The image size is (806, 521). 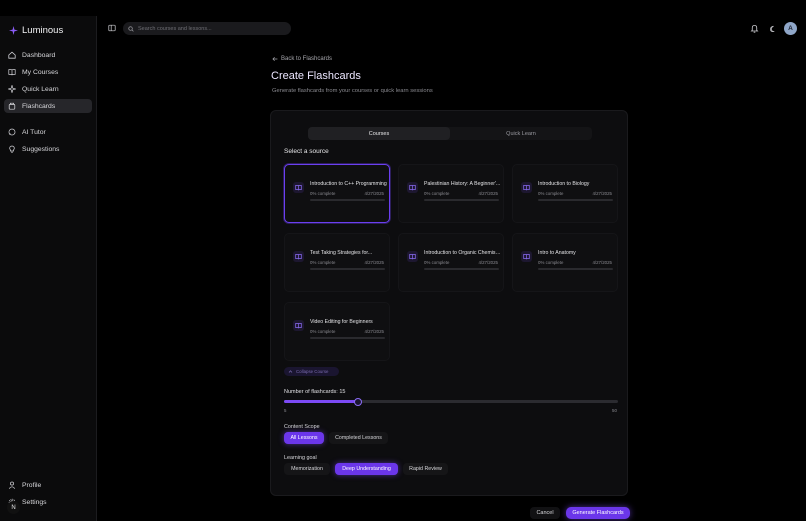 I want to click on course-card-title: Introduction to C++ Programming, so click(x=348, y=184).